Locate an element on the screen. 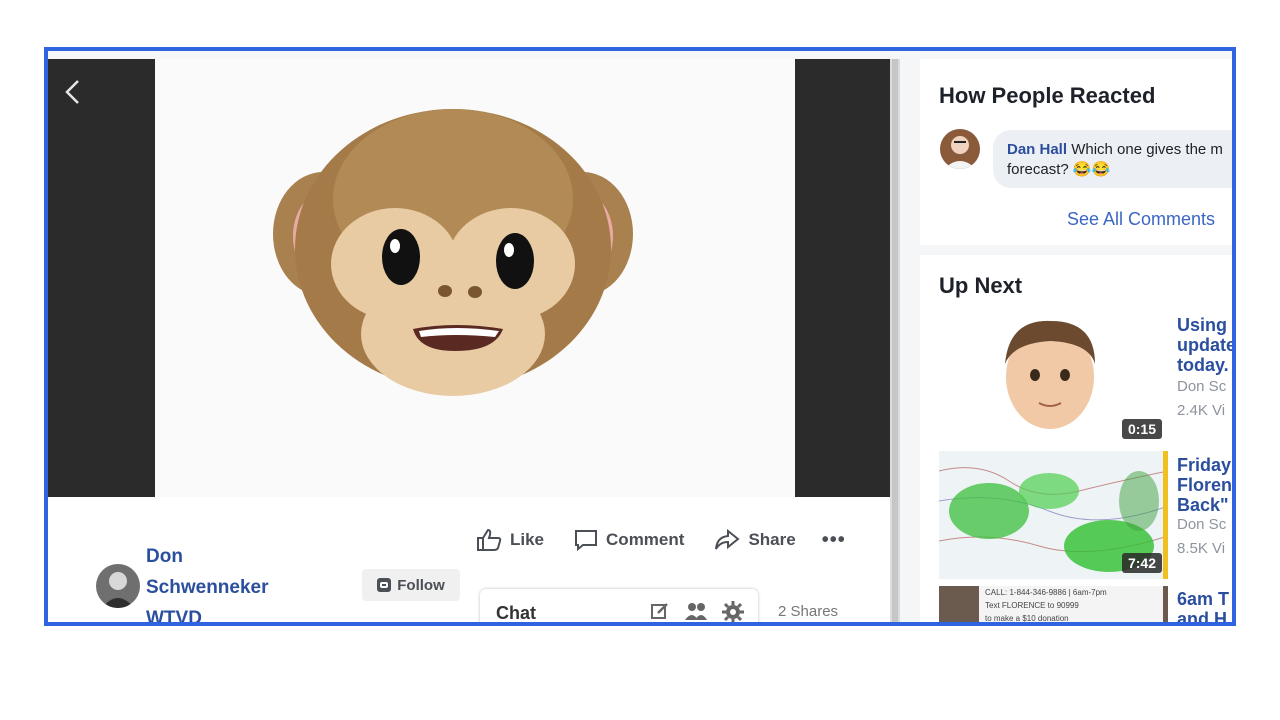 This screenshot has width=1280, height=720. author-name-line: Don is located at coordinates (246, 556).